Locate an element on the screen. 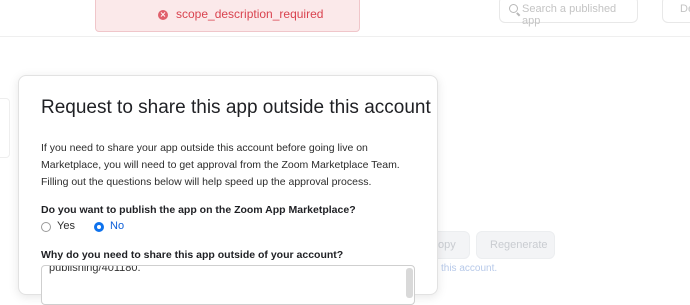 Image resolution: width=690 pixels, height=305 pixels. search-input: Search a published app is located at coordinates (568, 13).